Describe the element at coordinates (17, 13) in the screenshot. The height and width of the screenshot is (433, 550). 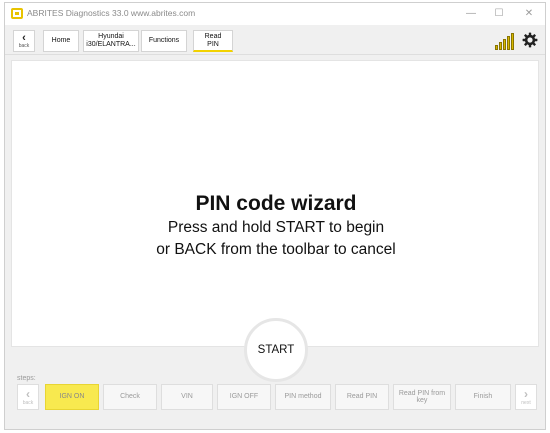
I see `app-logo-icon` at that location.